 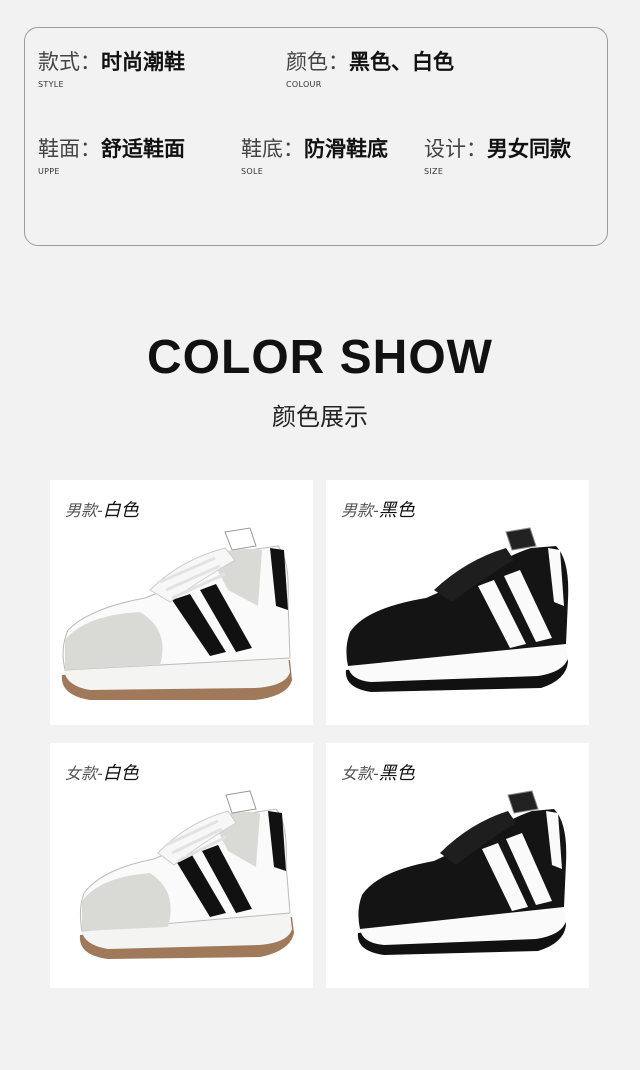 What do you see at coordinates (51, 84) in the screenshot?
I see `spec-en-label: STYLE` at bounding box center [51, 84].